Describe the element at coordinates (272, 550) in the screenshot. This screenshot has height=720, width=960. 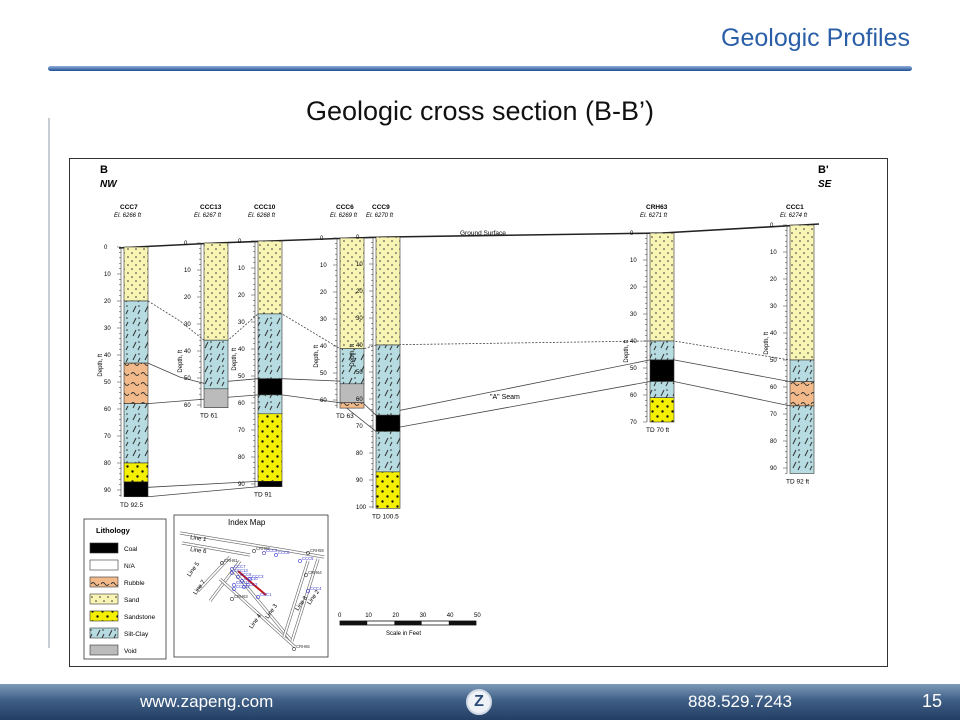
I see `index-map-point-label: CCC9` at that location.